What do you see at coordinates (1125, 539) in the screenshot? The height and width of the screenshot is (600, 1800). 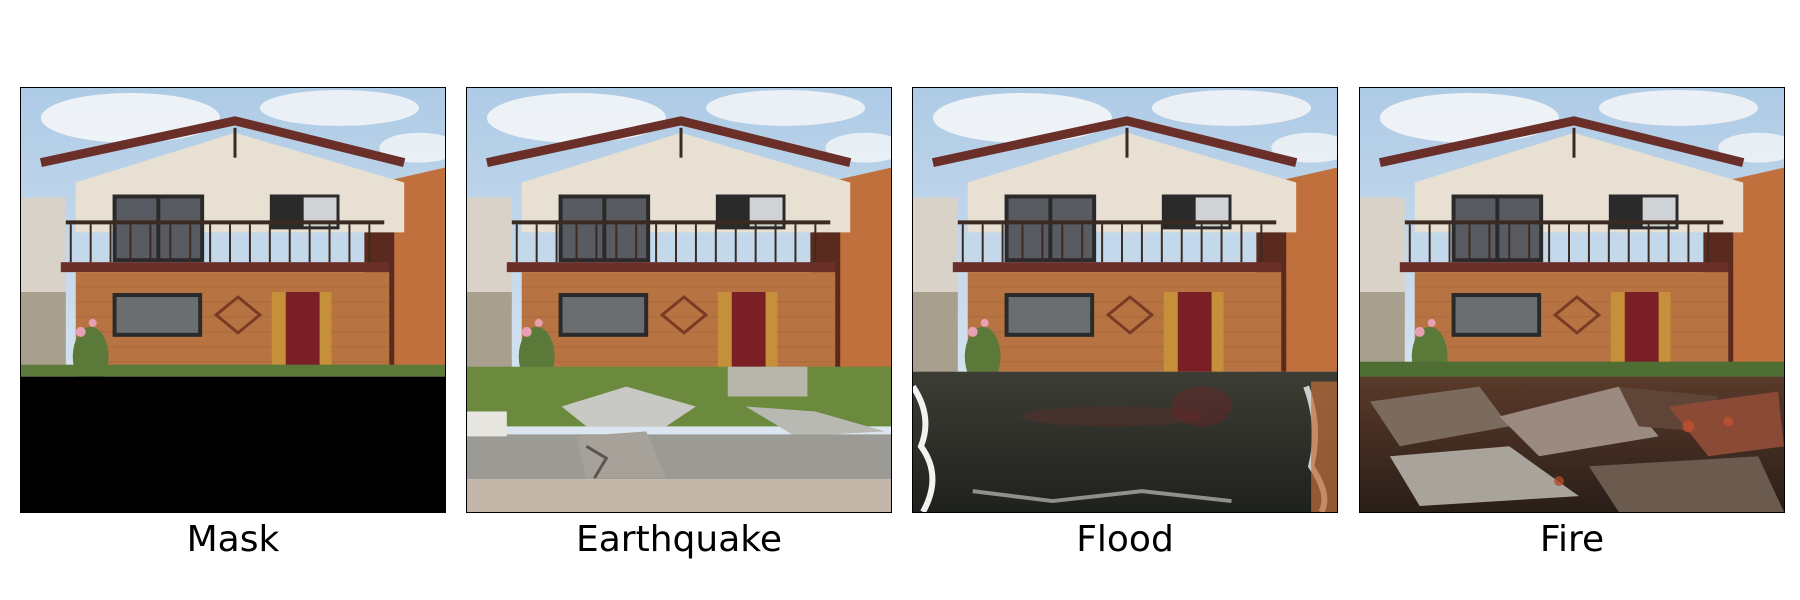 I see `caption-flood: Flood` at bounding box center [1125, 539].